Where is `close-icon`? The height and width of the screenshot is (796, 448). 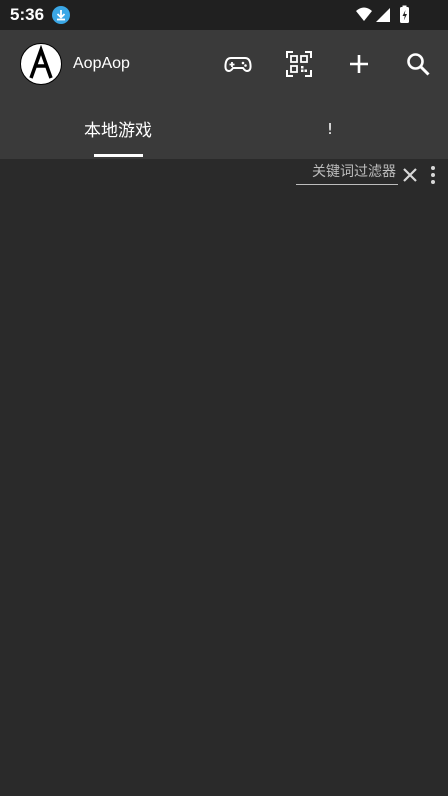 close-icon is located at coordinates (410, 175).